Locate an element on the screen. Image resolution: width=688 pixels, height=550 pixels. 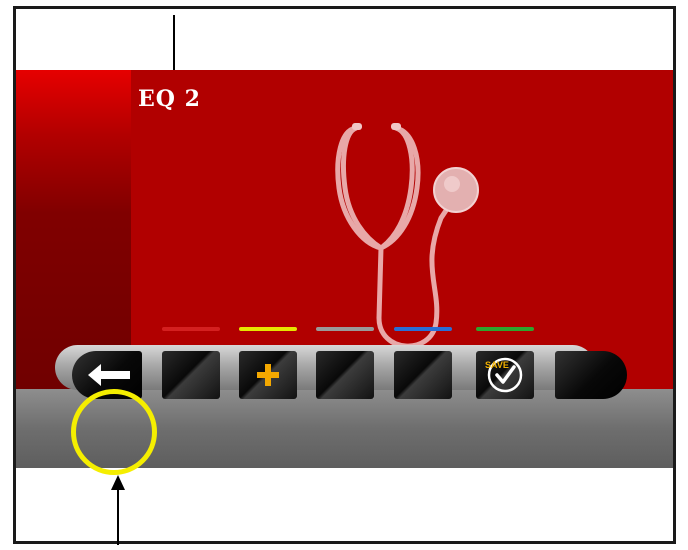
highlight-circle is located at coordinates (114, 432).